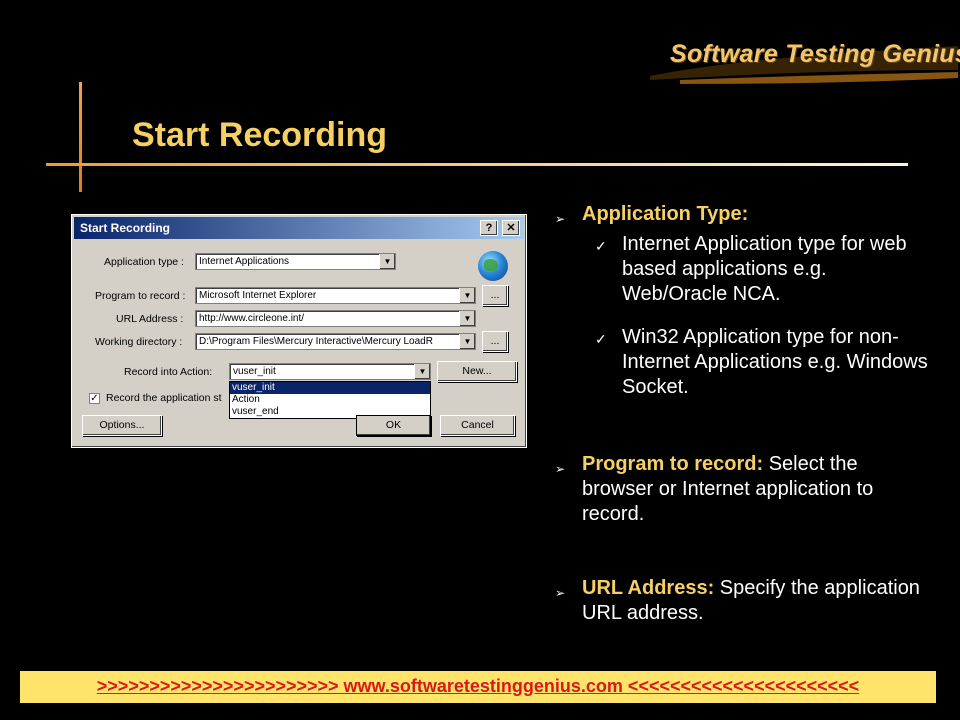 The height and width of the screenshot is (720, 960). Describe the element at coordinates (63, 164) in the screenshot. I see `frame-corner-tick` at that location.